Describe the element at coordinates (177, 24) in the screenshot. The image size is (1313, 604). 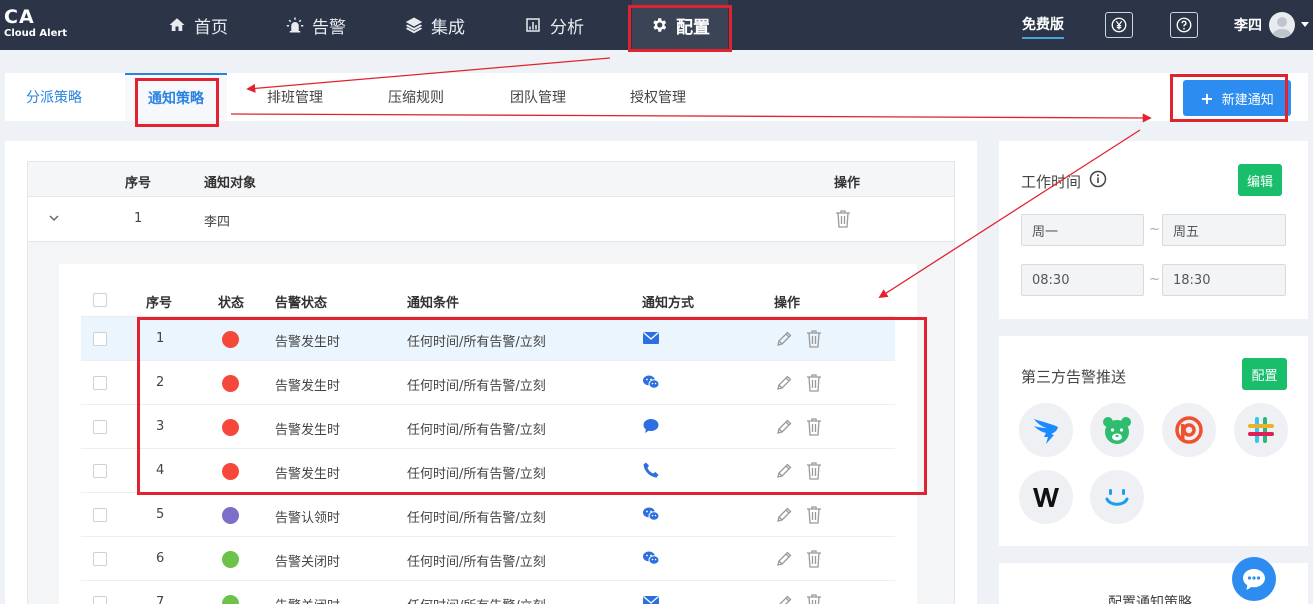
I see `home-icon` at that location.